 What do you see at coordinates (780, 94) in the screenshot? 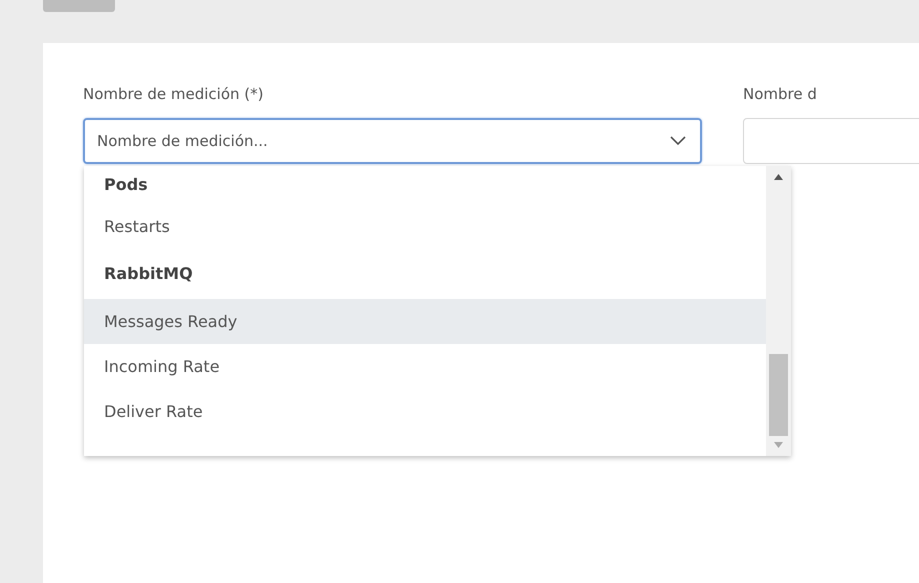
I see `field-label: Nombre d` at bounding box center [780, 94].